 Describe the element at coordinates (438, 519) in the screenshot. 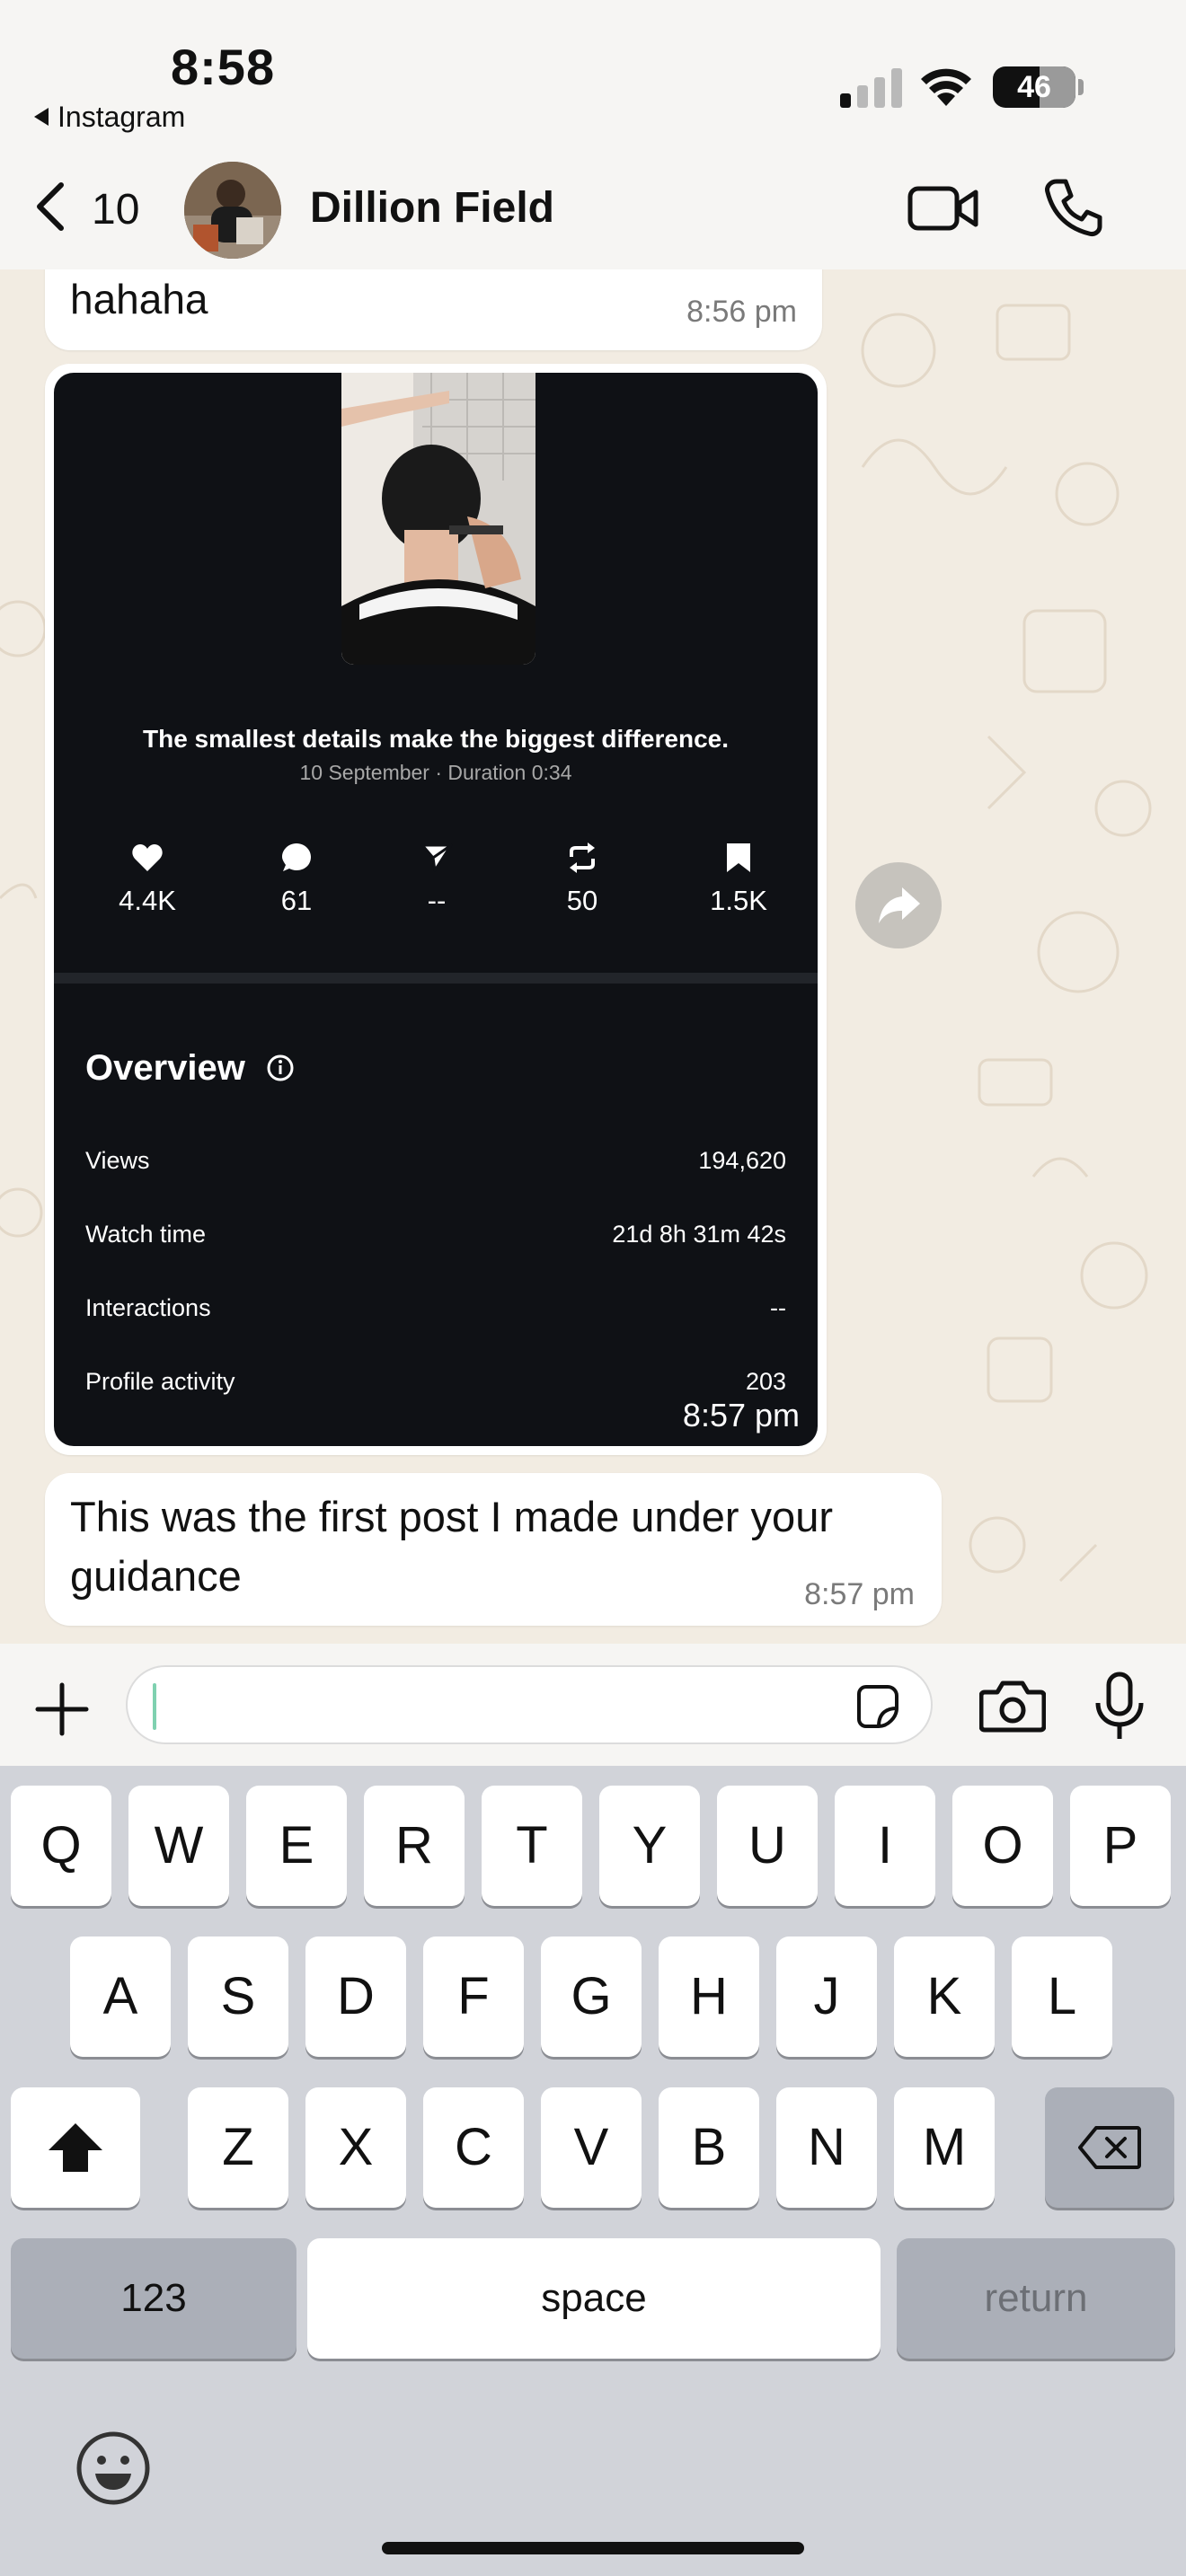

I see `post-thumbnail` at that location.